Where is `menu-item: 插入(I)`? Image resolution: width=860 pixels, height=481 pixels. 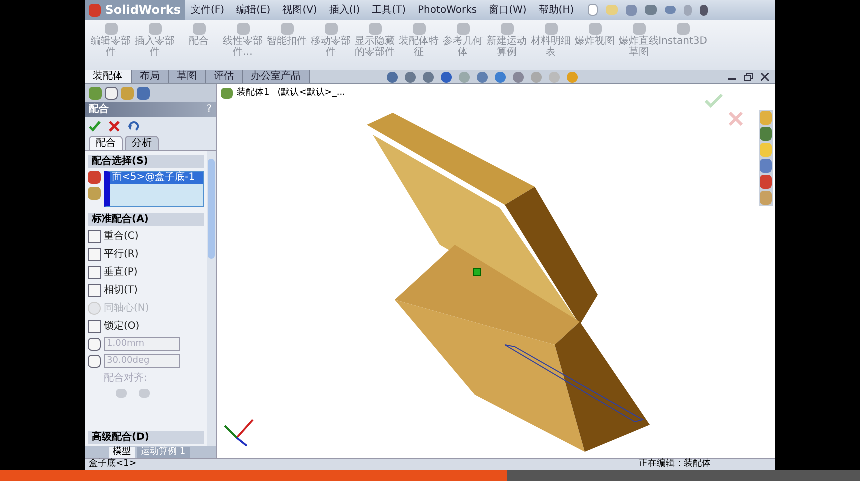 menu-item: 插入(I) is located at coordinates (344, 10).